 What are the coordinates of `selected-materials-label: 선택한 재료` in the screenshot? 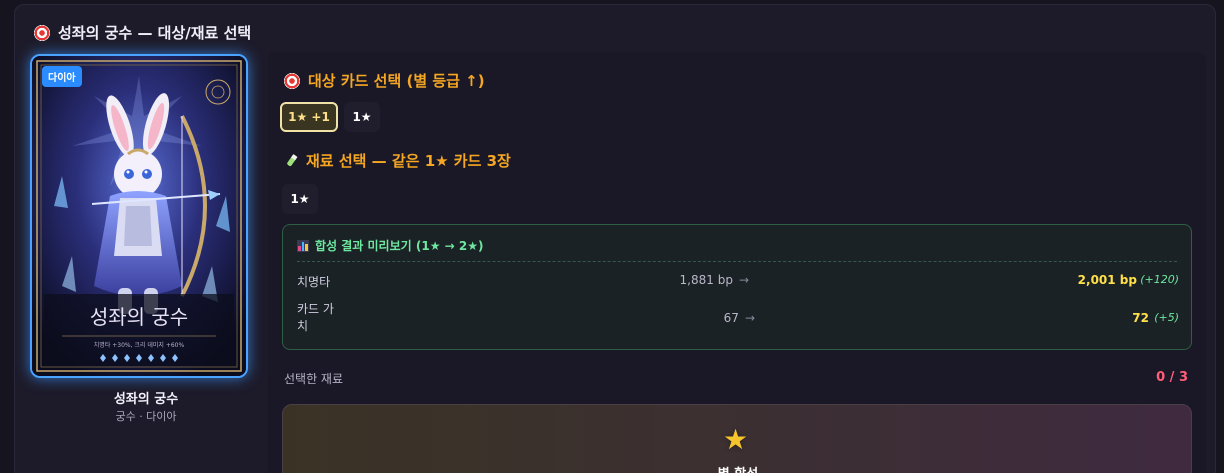 It's located at (314, 379).